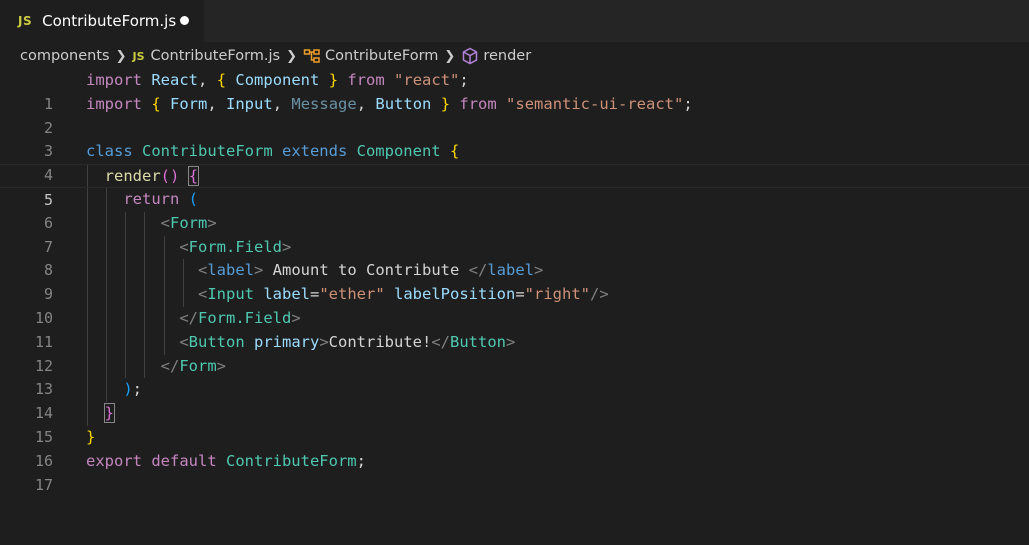 The image size is (1029, 545). Describe the element at coordinates (514, 448) in the screenshot. I see `code-line: 16 }` at that location.